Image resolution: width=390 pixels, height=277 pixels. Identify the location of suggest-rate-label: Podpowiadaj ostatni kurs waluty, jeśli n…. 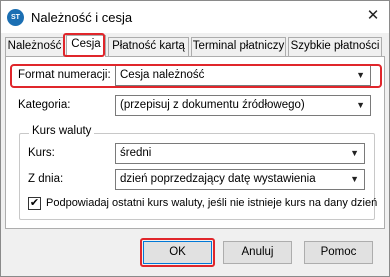
(211, 203).